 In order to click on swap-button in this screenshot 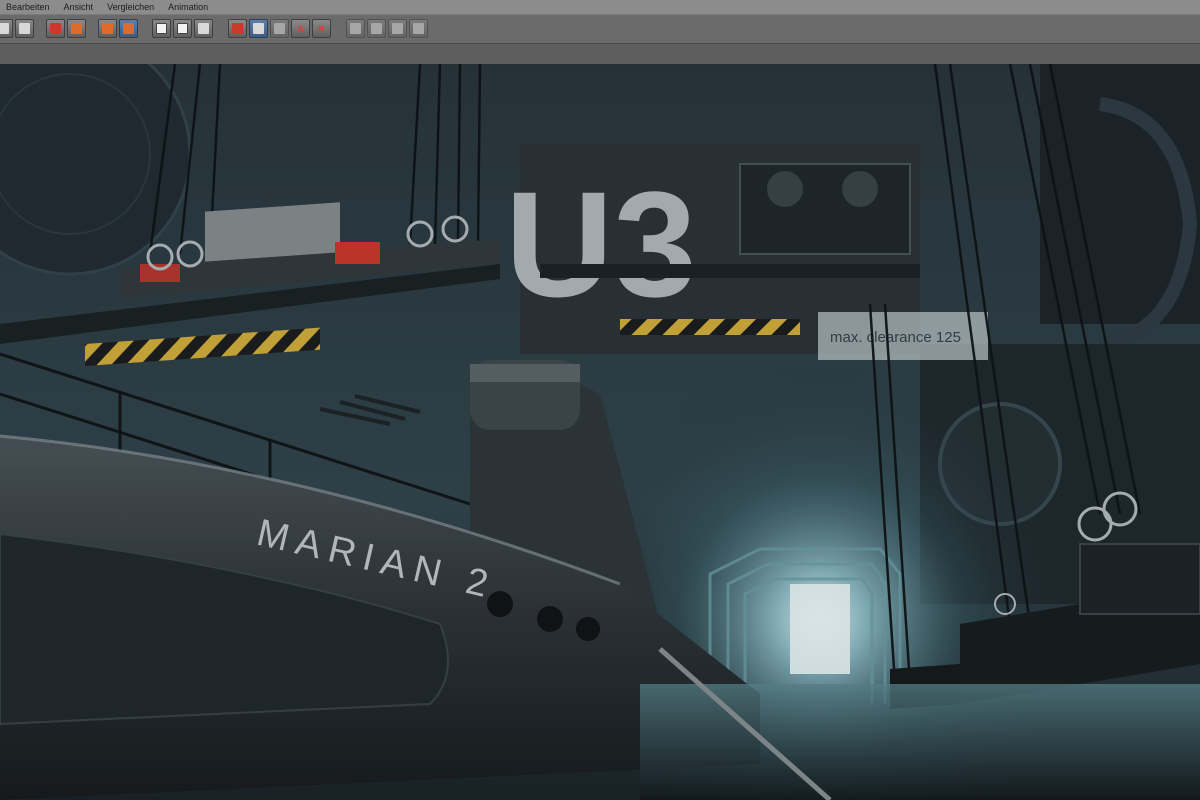, I will do `click(279, 28)`.